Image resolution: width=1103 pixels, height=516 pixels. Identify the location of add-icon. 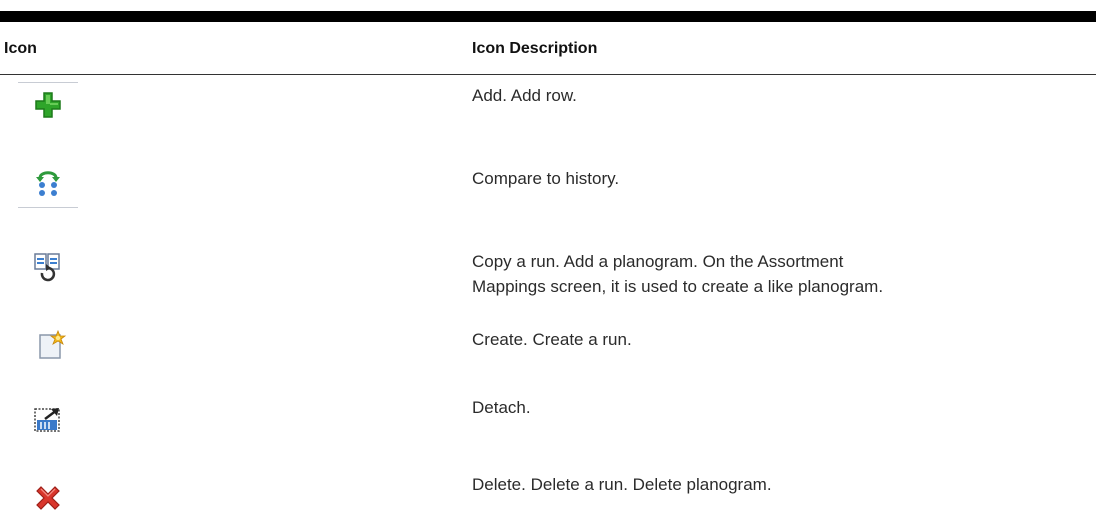
(48, 105).